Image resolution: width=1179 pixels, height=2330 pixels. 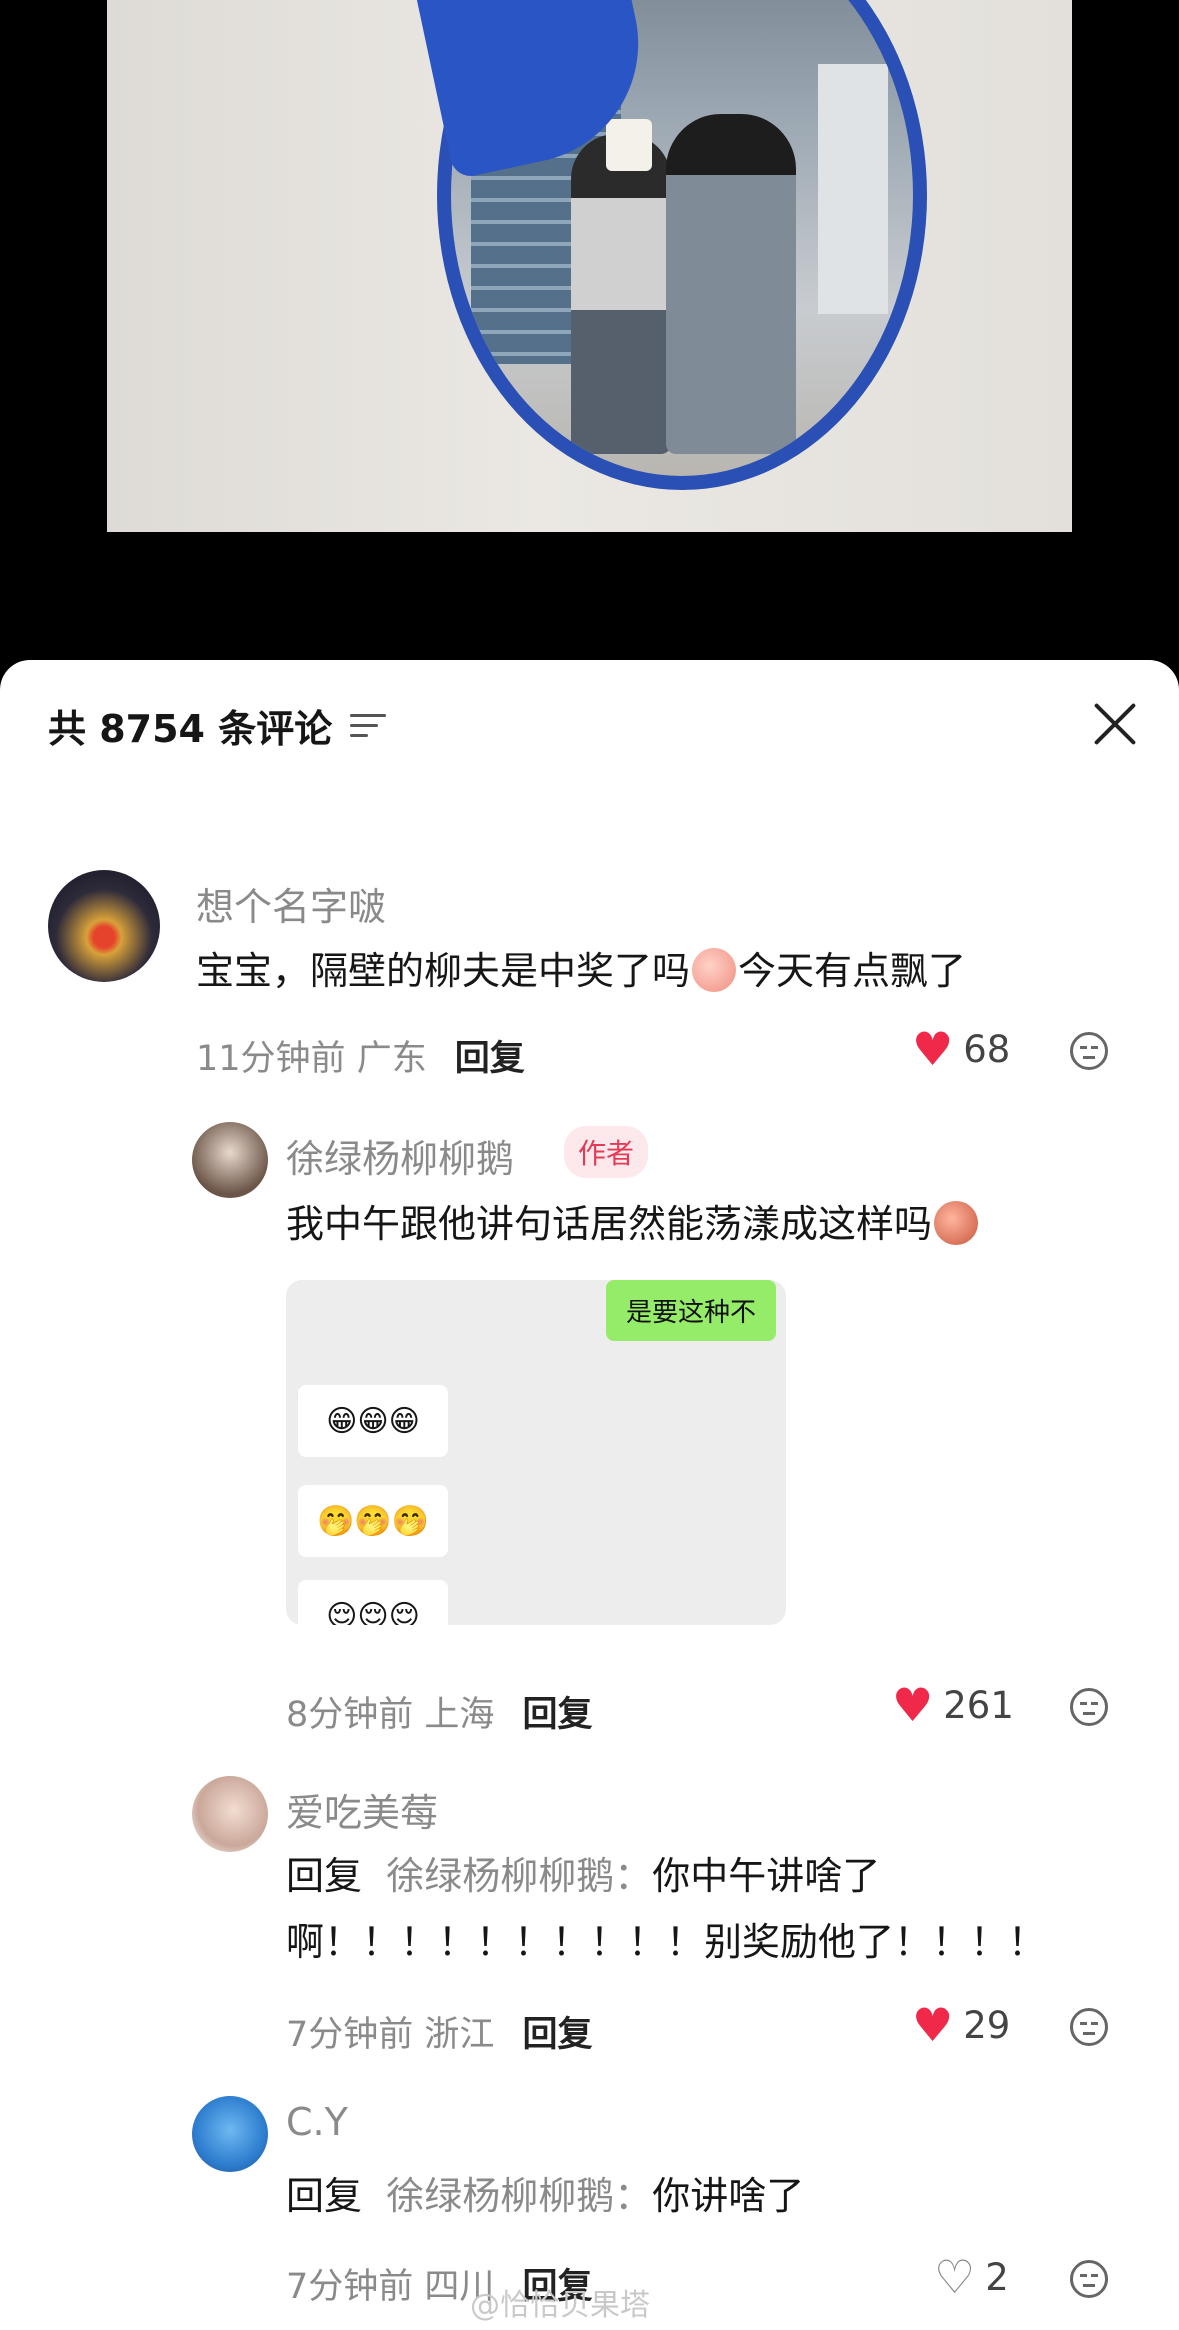 I want to click on comment-text-part: 今天有点飘了, so click(x=852, y=971).